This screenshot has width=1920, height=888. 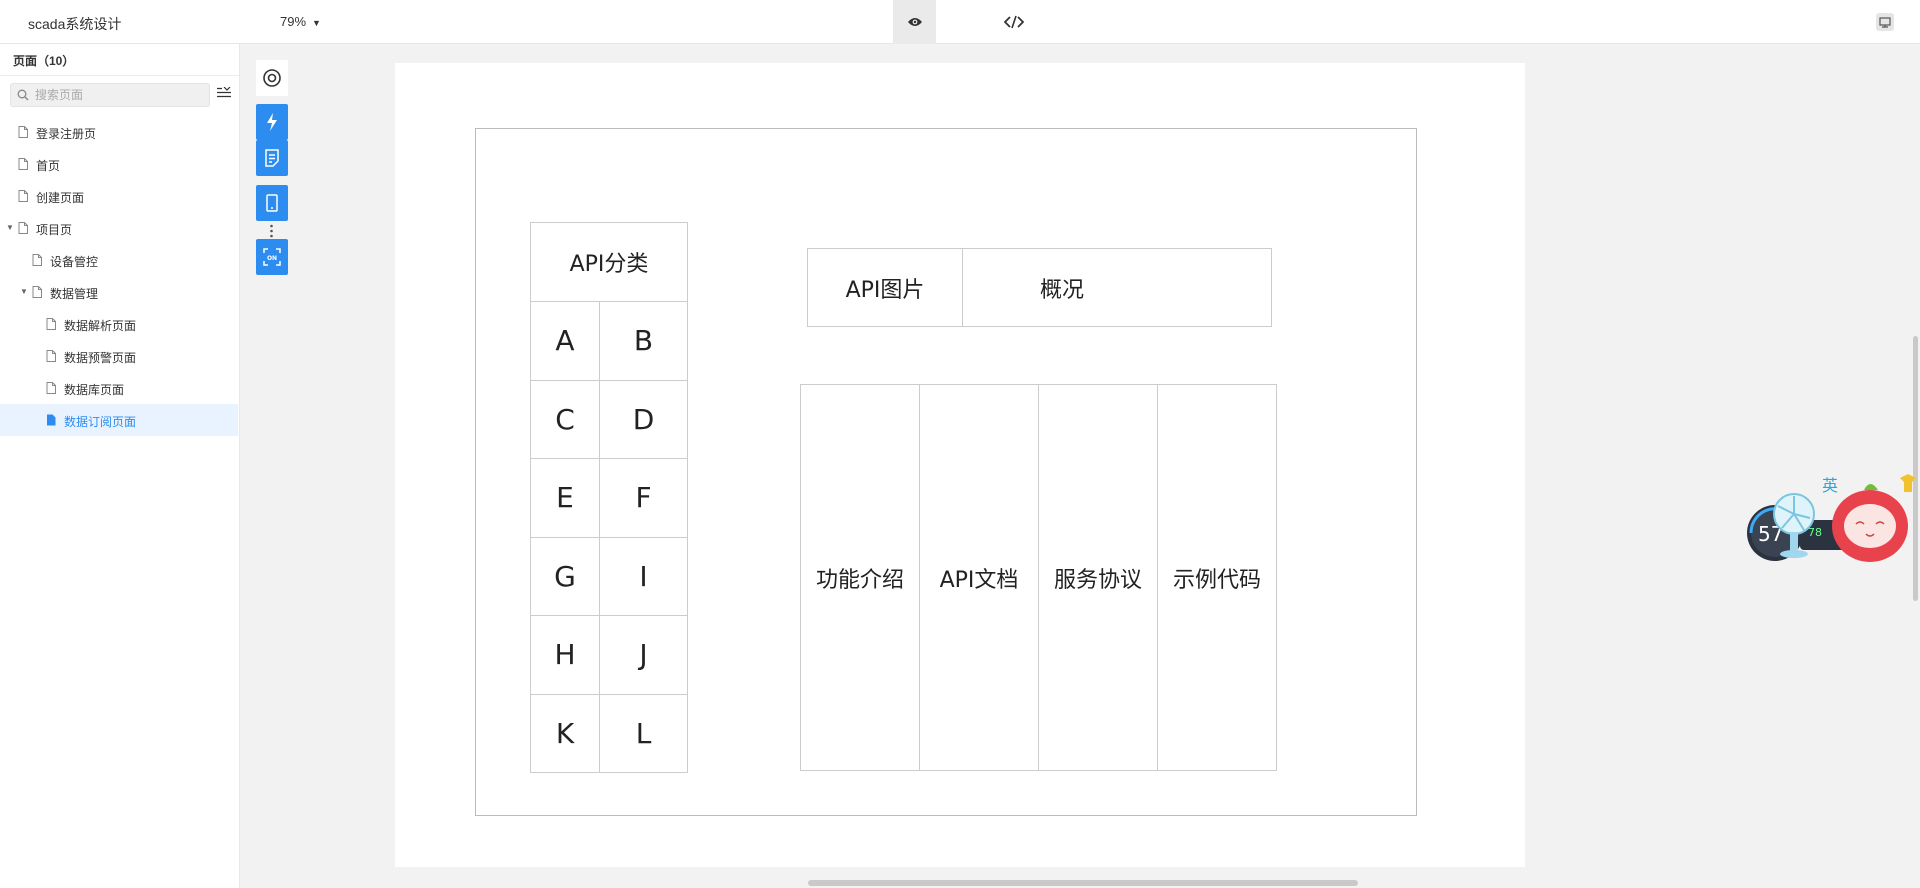 What do you see at coordinates (643, 419) in the screenshot?
I see `api-category-letter: D` at bounding box center [643, 419].